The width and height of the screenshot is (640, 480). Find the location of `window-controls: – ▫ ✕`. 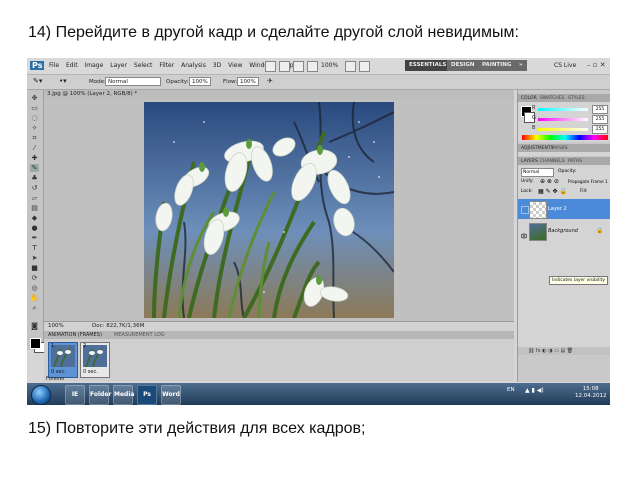

window-controls: – ▫ ✕ is located at coordinates (596, 65).